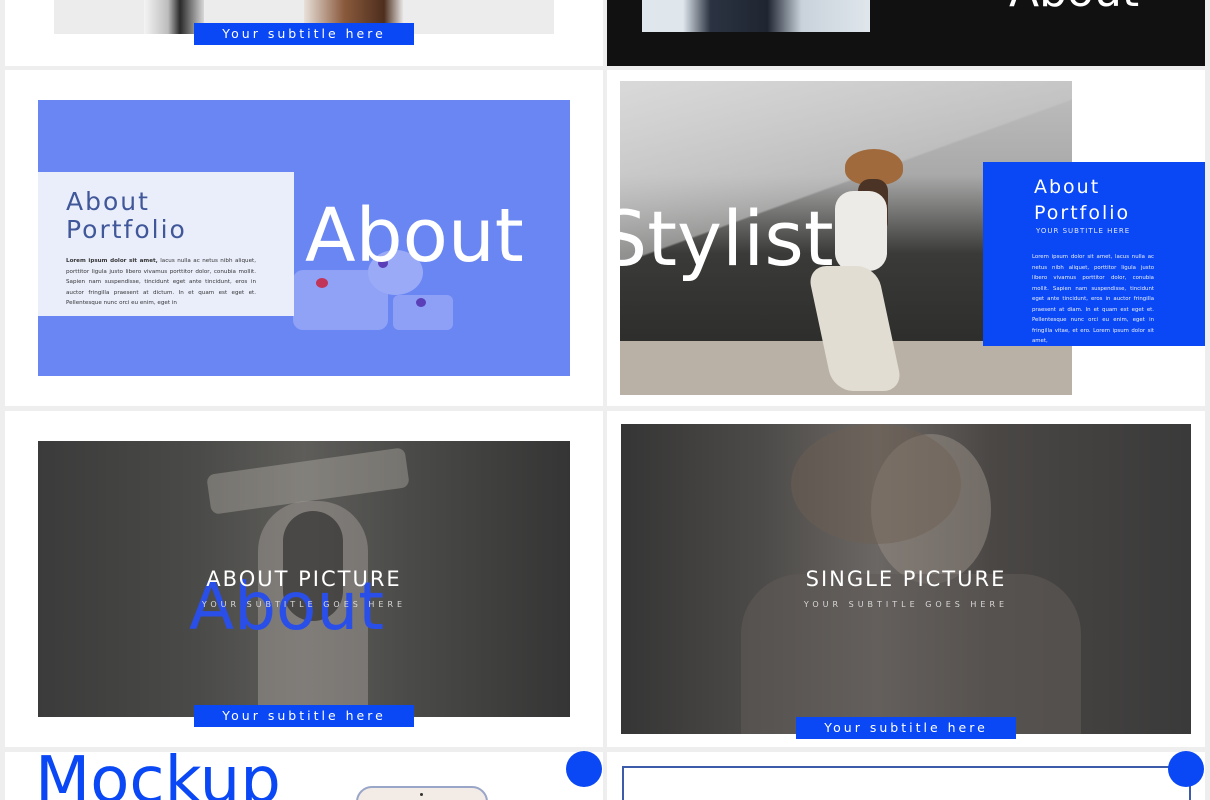 The width and height of the screenshot is (1210, 800). I want to click on frame-outline, so click(906, 783).